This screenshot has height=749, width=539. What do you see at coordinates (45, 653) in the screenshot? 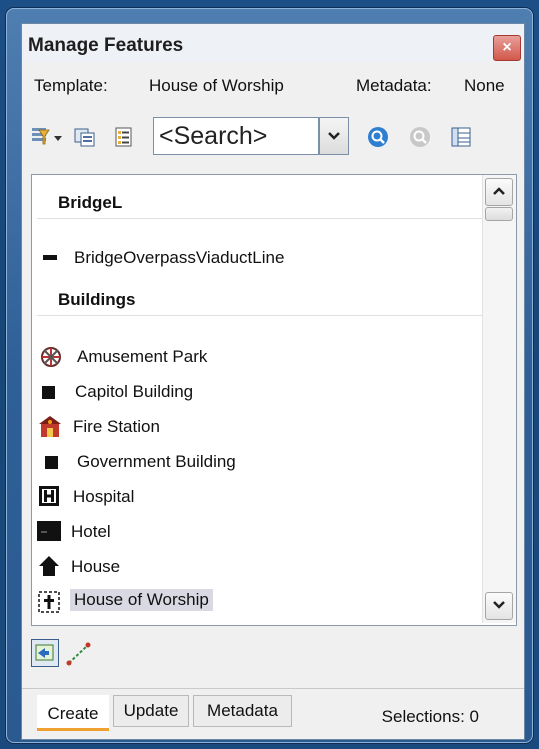
I see `point-tool-icon` at bounding box center [45, 653].